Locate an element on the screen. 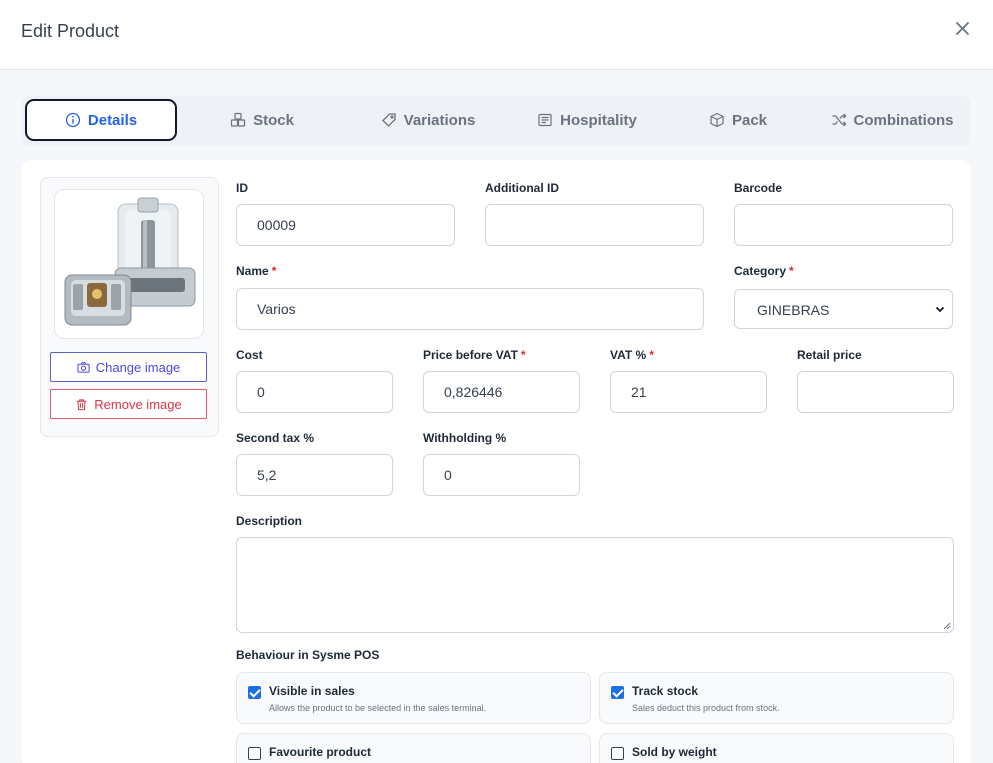  tab-label: Details is located at coordinates (112, 120).